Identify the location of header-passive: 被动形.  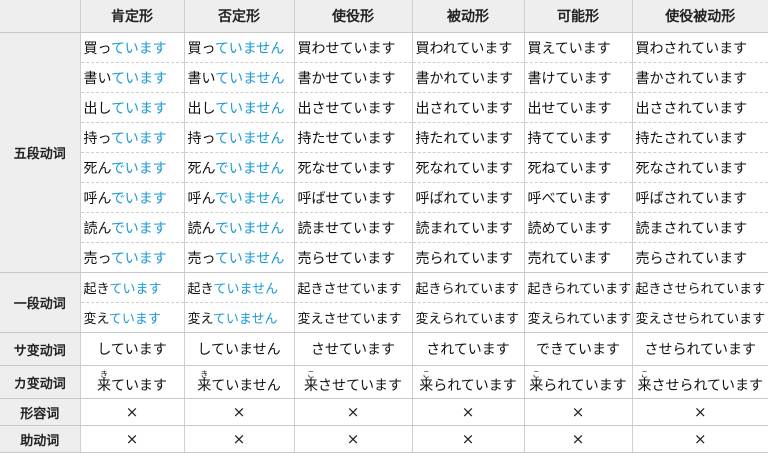
(468, 16).